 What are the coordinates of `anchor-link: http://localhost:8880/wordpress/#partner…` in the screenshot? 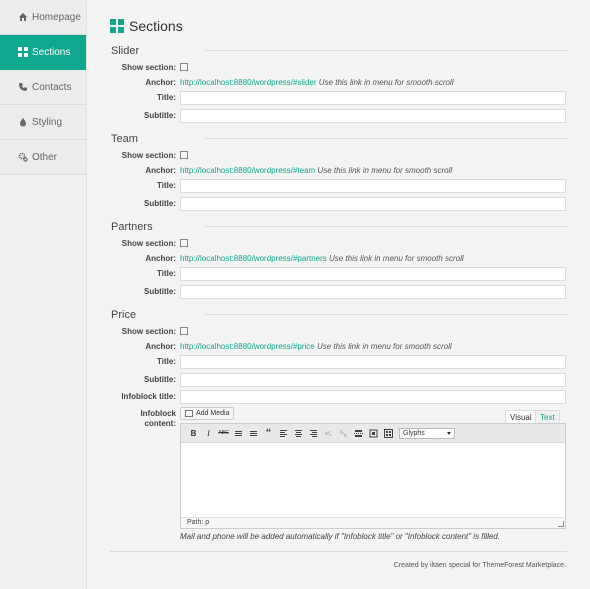 It's located at (253, 258).